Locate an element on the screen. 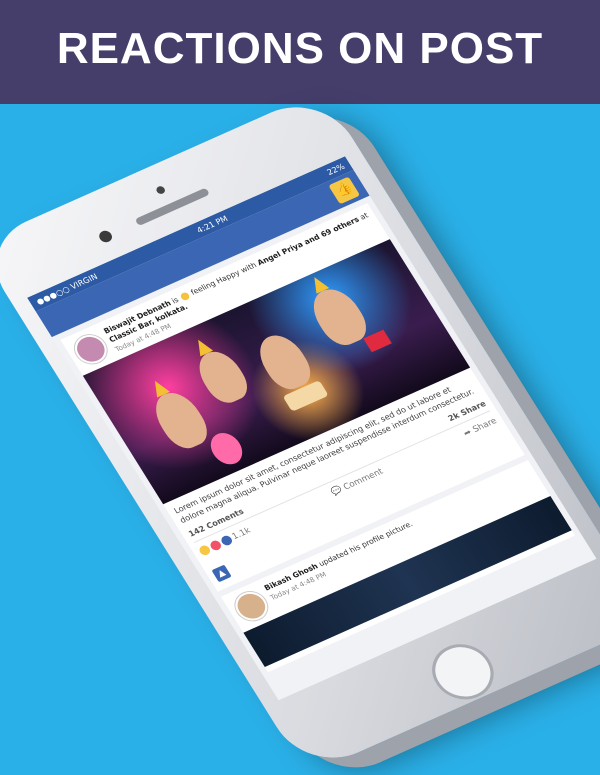  balloon is located at coordinates (226, 448).